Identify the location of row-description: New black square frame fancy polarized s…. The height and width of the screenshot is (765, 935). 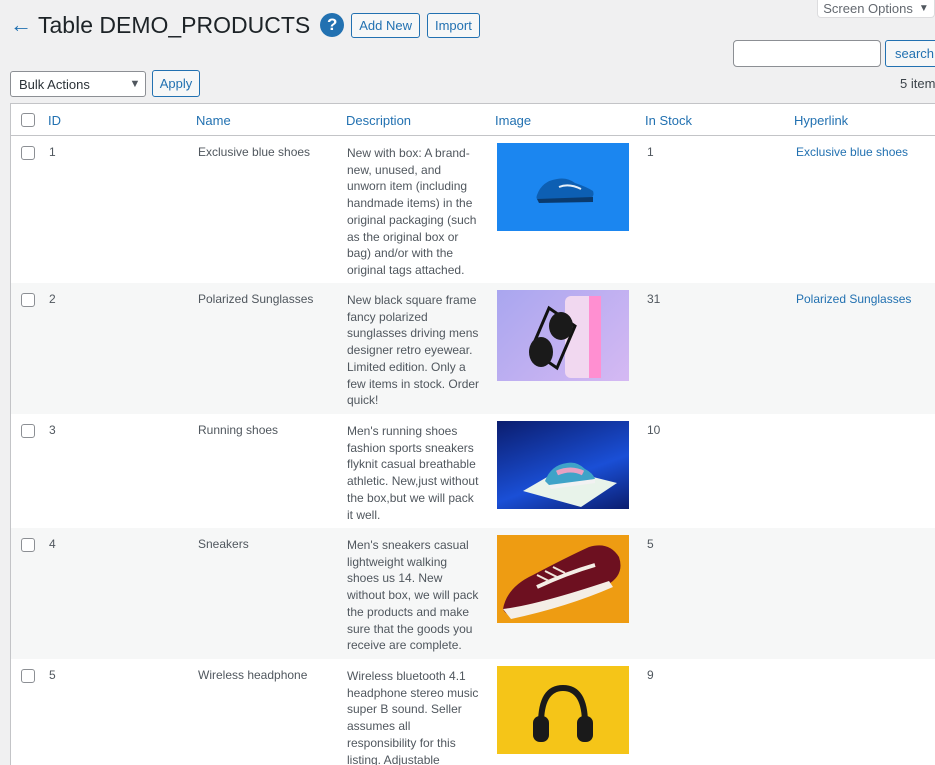
(413, 350).